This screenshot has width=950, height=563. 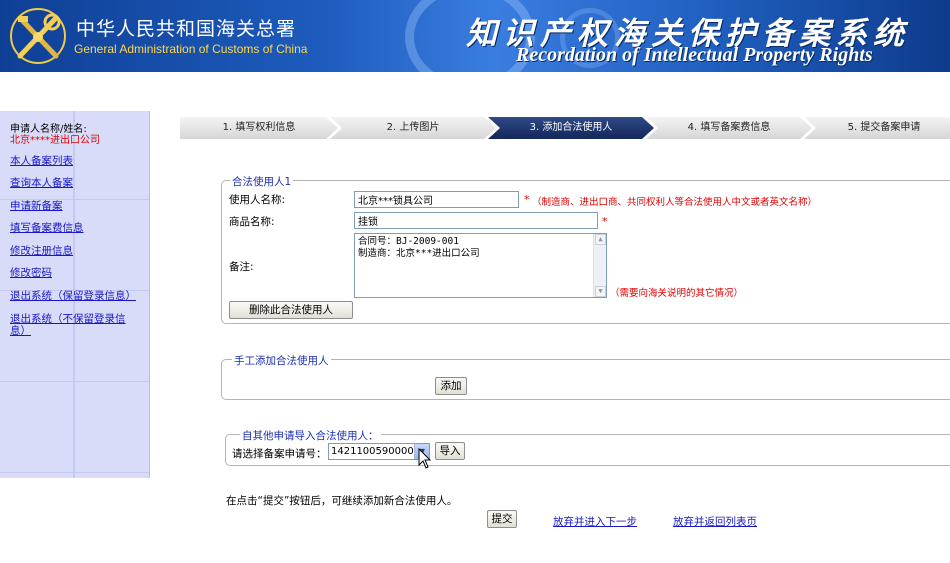 What do you see at coordinates (480, 265) in the screenshot?
I see `remarks-textarea: 合同号：BJ-2009-001 制造商：北京***进出口公司 ▲ ▼` at bounding box center [480, 265].